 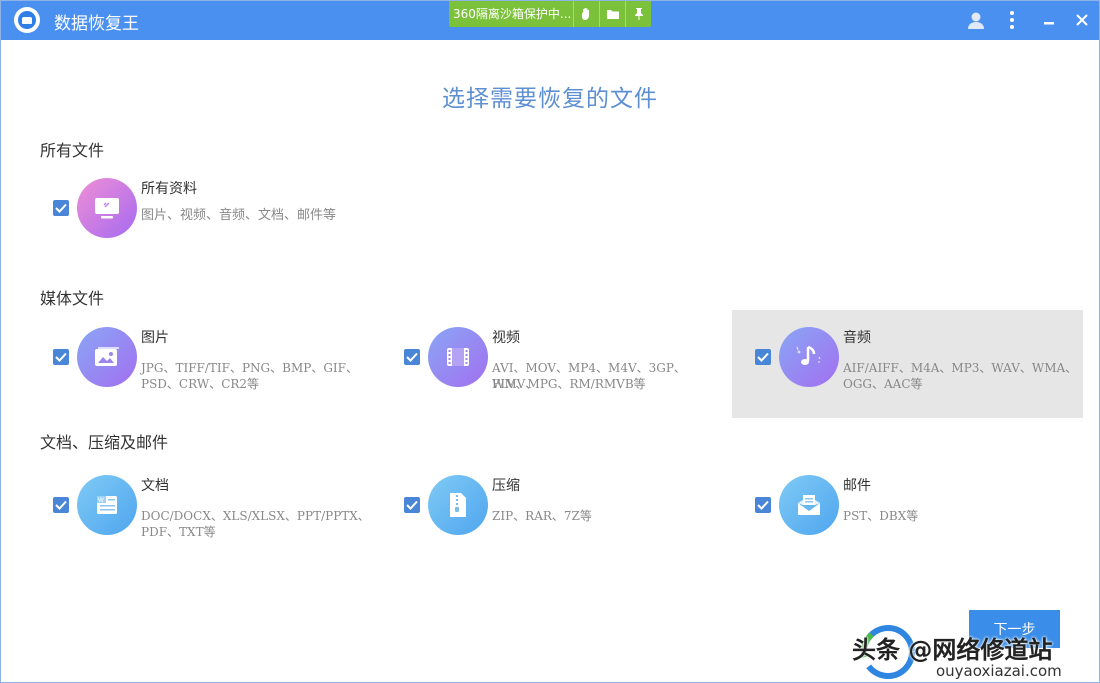 I want to click on item-mail: 邮件 PST、DBX等, so click(x=911, y=516).